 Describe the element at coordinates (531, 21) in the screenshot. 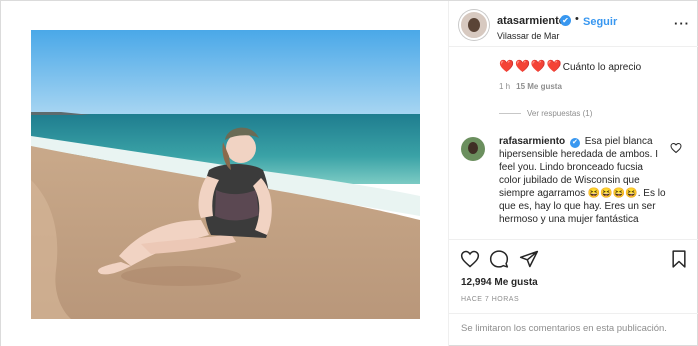

I see `author-username: atasarmiento` at that location.